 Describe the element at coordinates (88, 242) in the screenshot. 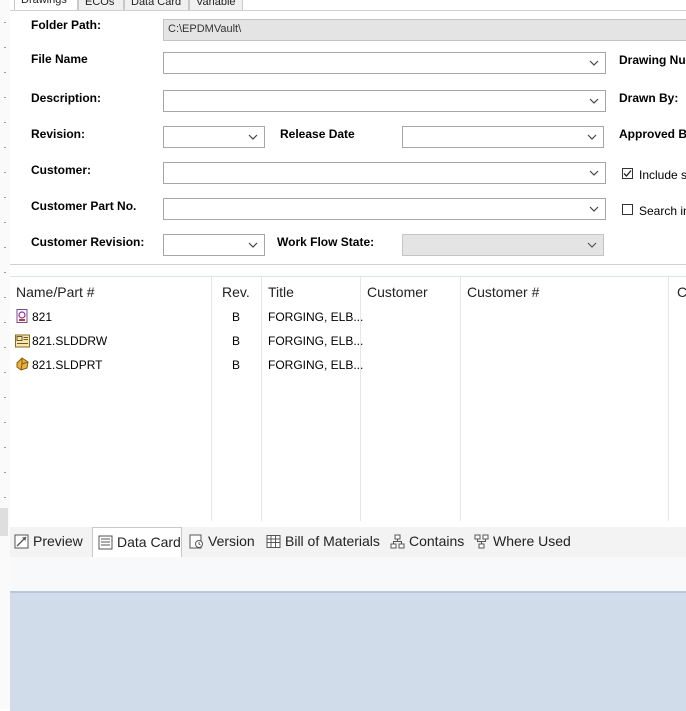

I see `customer-revision-label: Customer Revision:` at that location.